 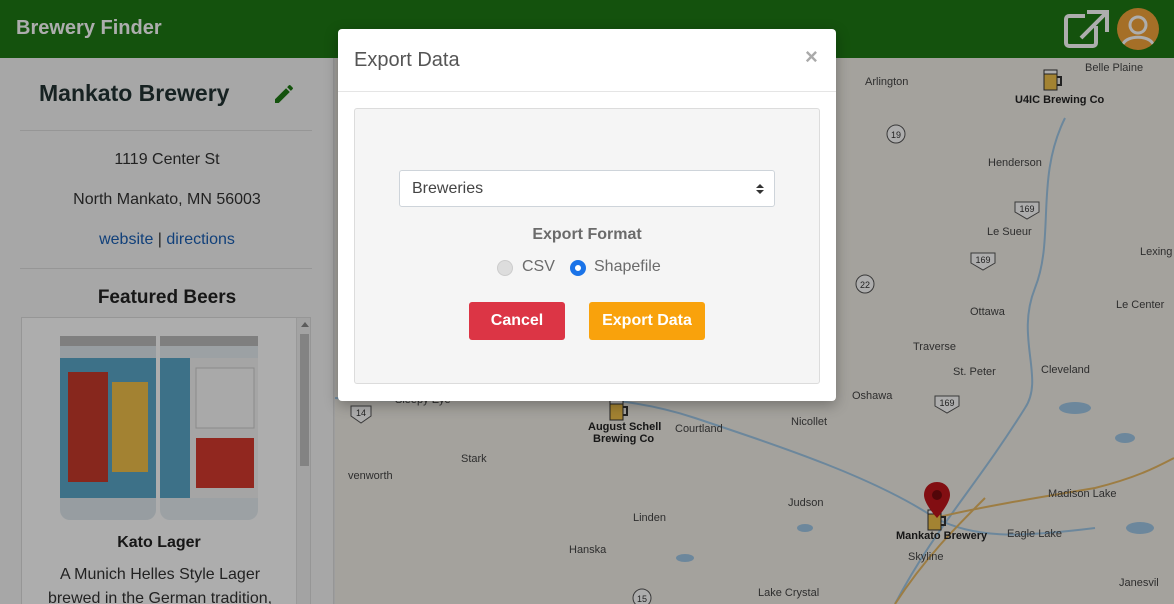 What do you see at coordinates (587, 60) in the screenshot?
I see `modal-header: Export Data ×` at bounding box center [587, 60].